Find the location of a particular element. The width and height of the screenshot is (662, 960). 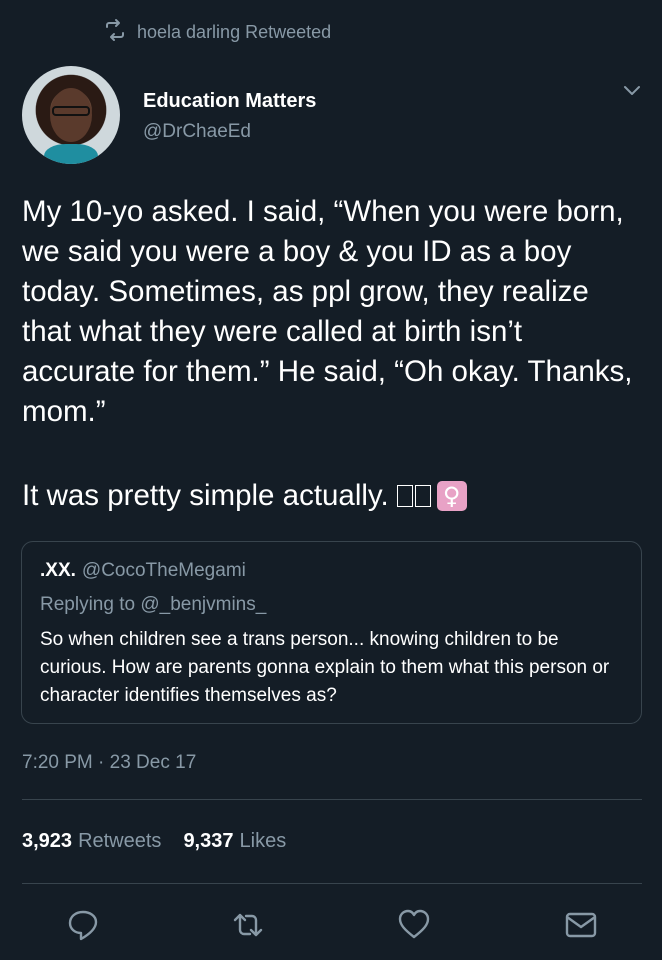

retweets-label: Retweets is located at coordinates (120, 841).